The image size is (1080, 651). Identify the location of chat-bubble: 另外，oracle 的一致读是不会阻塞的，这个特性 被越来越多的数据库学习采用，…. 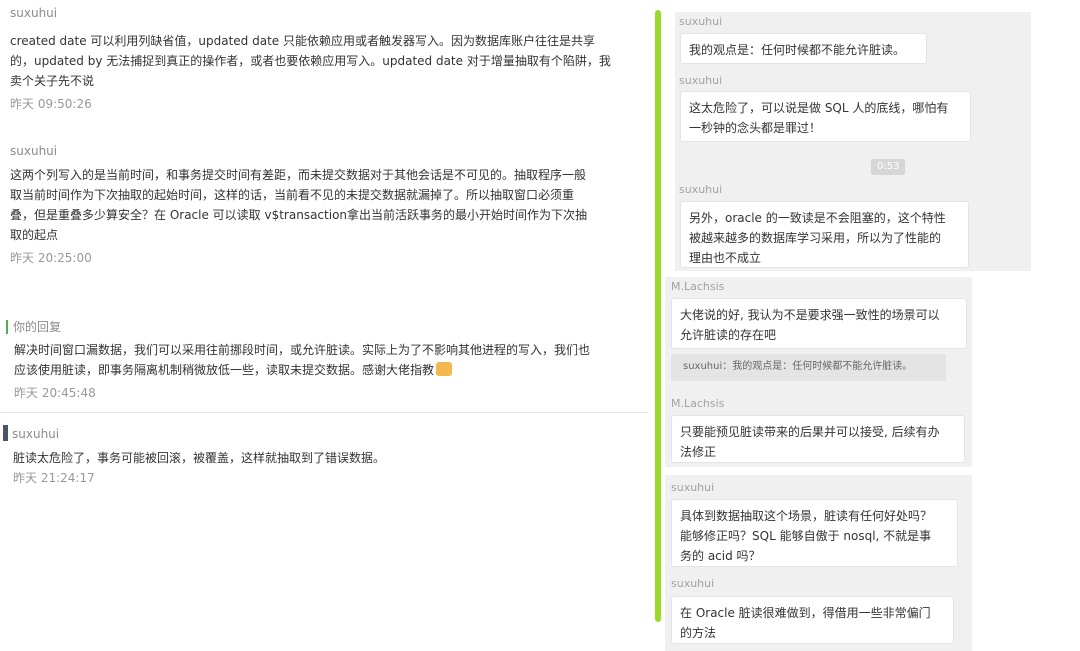
(824, 234).